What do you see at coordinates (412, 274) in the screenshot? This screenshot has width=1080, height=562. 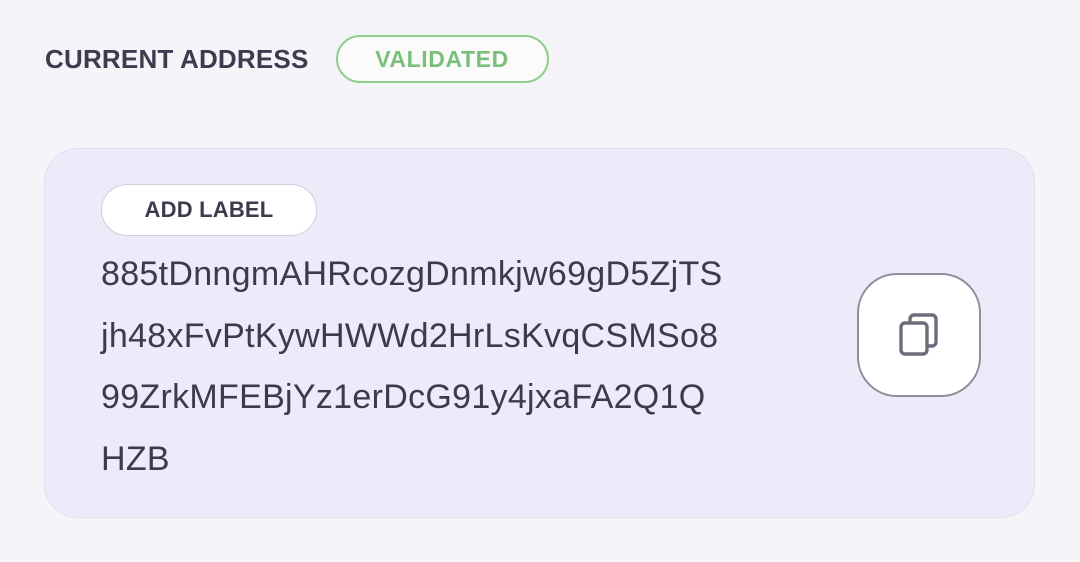 I see `address-line: 885tDnngmAHRcozgDnmkjw69gD5ZjTS` at bounding box center [412, 274].